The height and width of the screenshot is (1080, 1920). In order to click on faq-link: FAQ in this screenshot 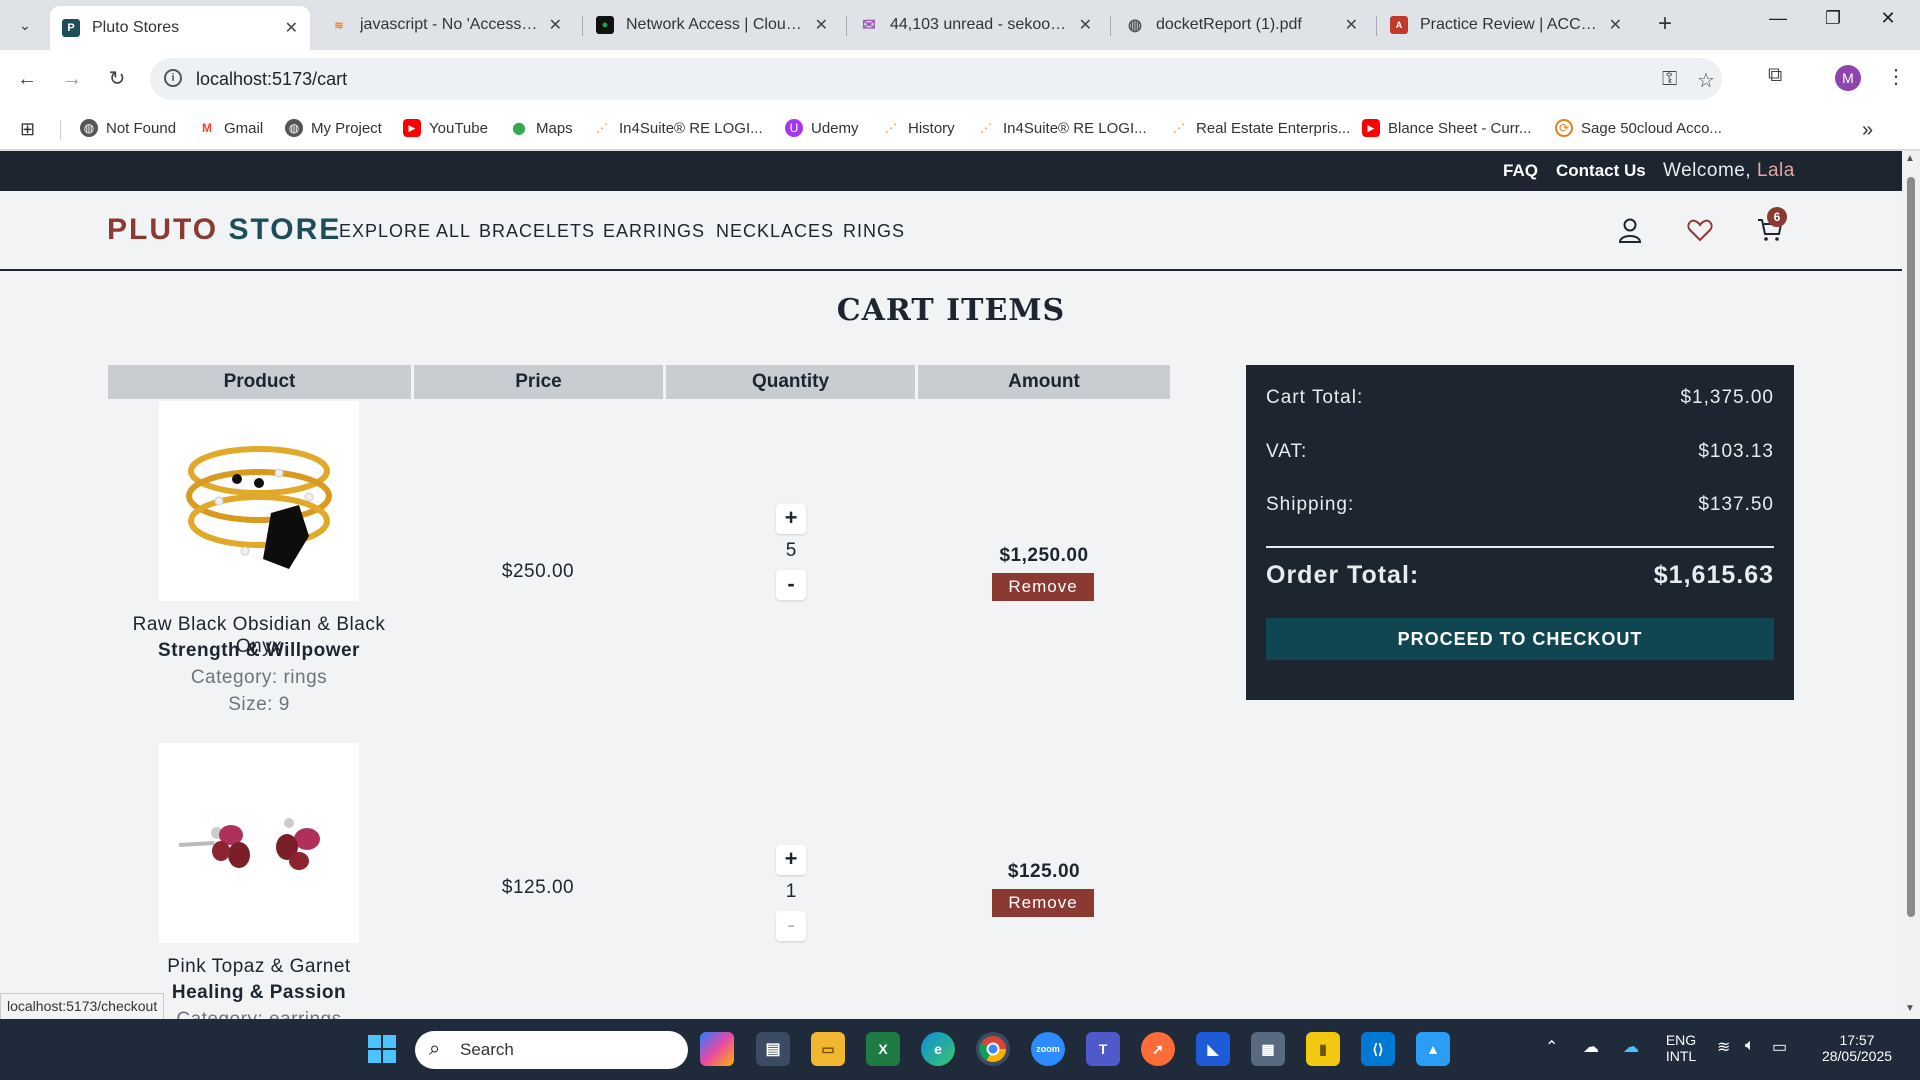, I will do `click(1520, 171)`.